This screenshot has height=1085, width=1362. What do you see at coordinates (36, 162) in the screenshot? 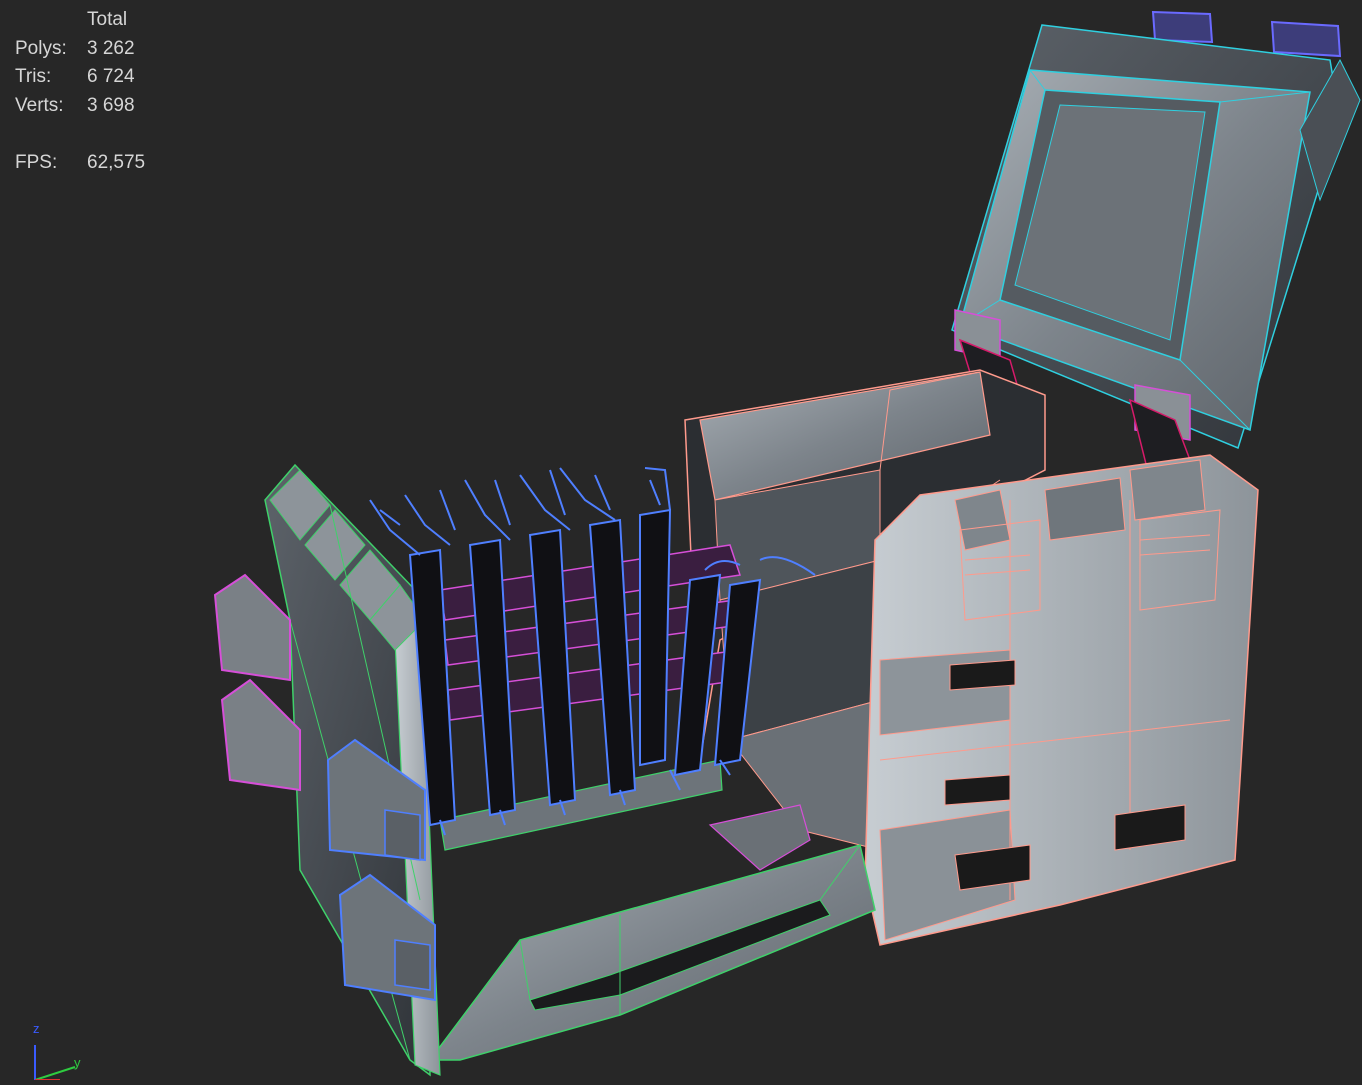
I see `fps-label: FPS:` at bounding box center [36, 162].